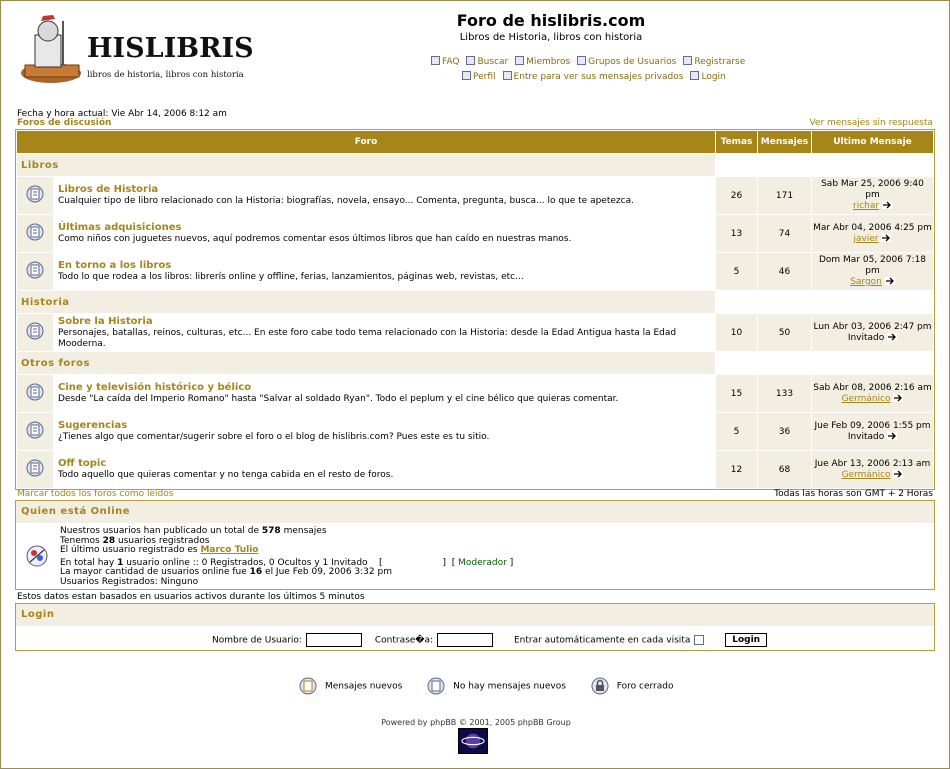 This screenshot has width=950, height=769. Describe the element at coordinates (542, 61) in the screenshot. I see `nav-members: Miembros` at that location.